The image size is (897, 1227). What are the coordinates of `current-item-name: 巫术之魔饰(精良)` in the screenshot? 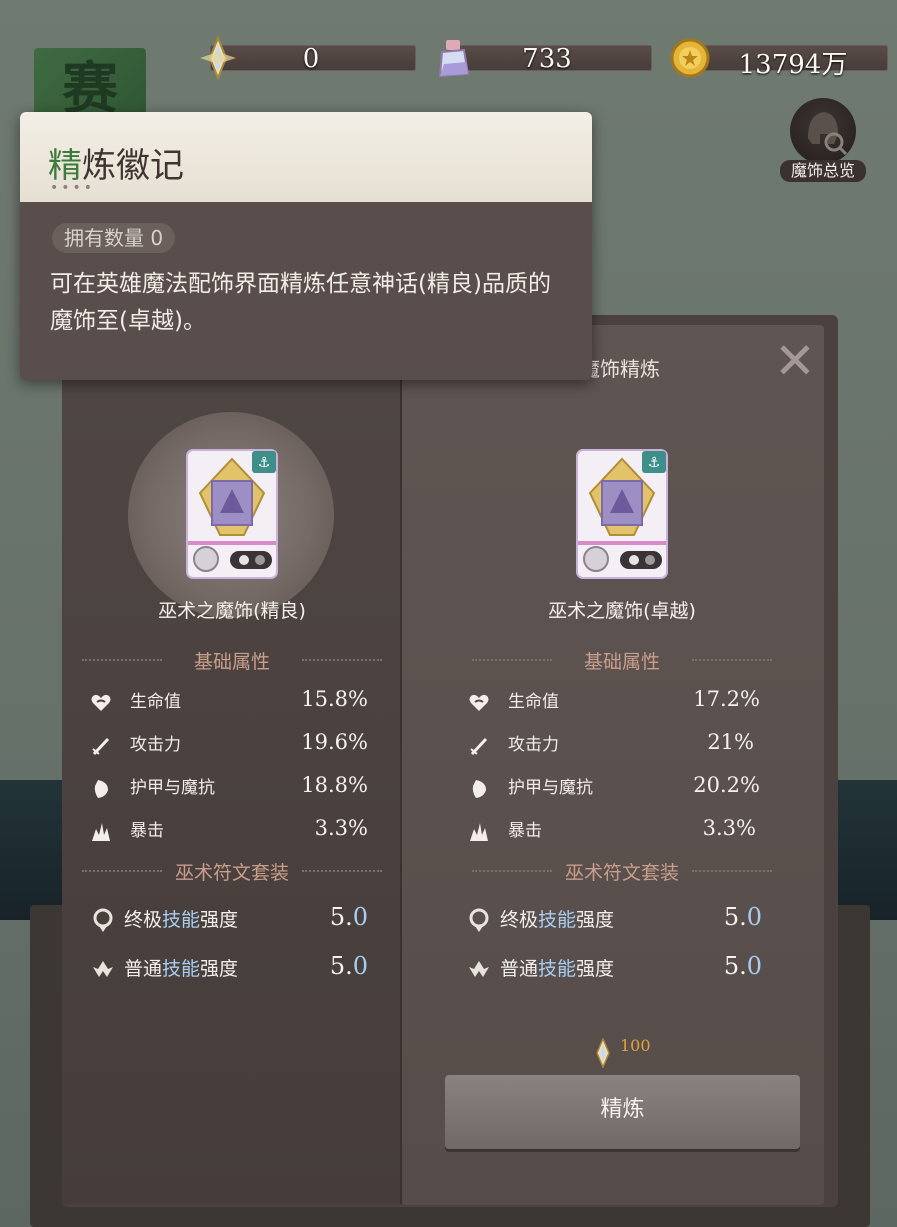 It's located at (232, 611).